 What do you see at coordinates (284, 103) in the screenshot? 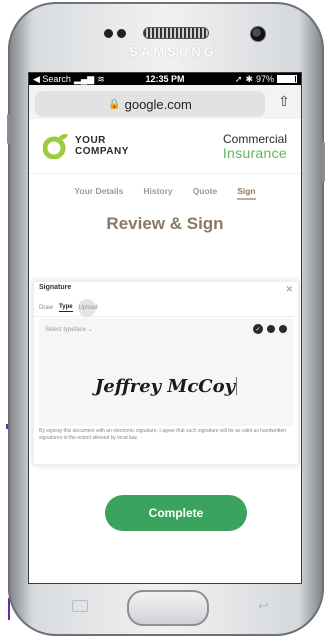
I see `share-icon: ⇧` at bounding box center [284, 103].